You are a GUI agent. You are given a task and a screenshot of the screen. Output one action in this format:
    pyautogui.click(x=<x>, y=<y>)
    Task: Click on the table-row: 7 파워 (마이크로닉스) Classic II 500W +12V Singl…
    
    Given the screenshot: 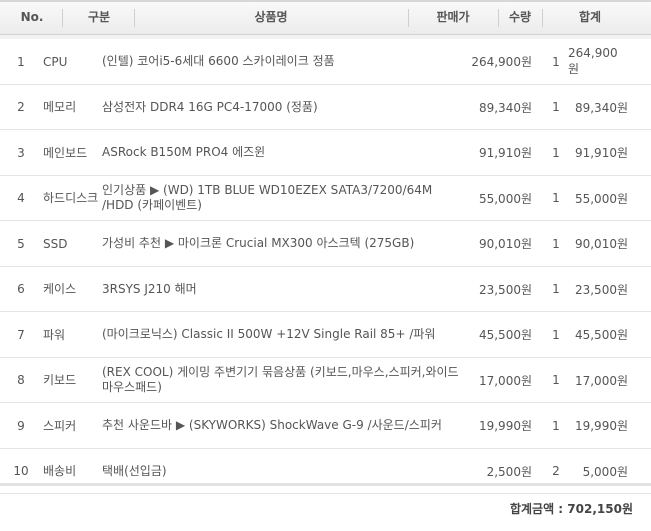 What is the action you would take?
    pyautogui.click(x=325, y=335)
    